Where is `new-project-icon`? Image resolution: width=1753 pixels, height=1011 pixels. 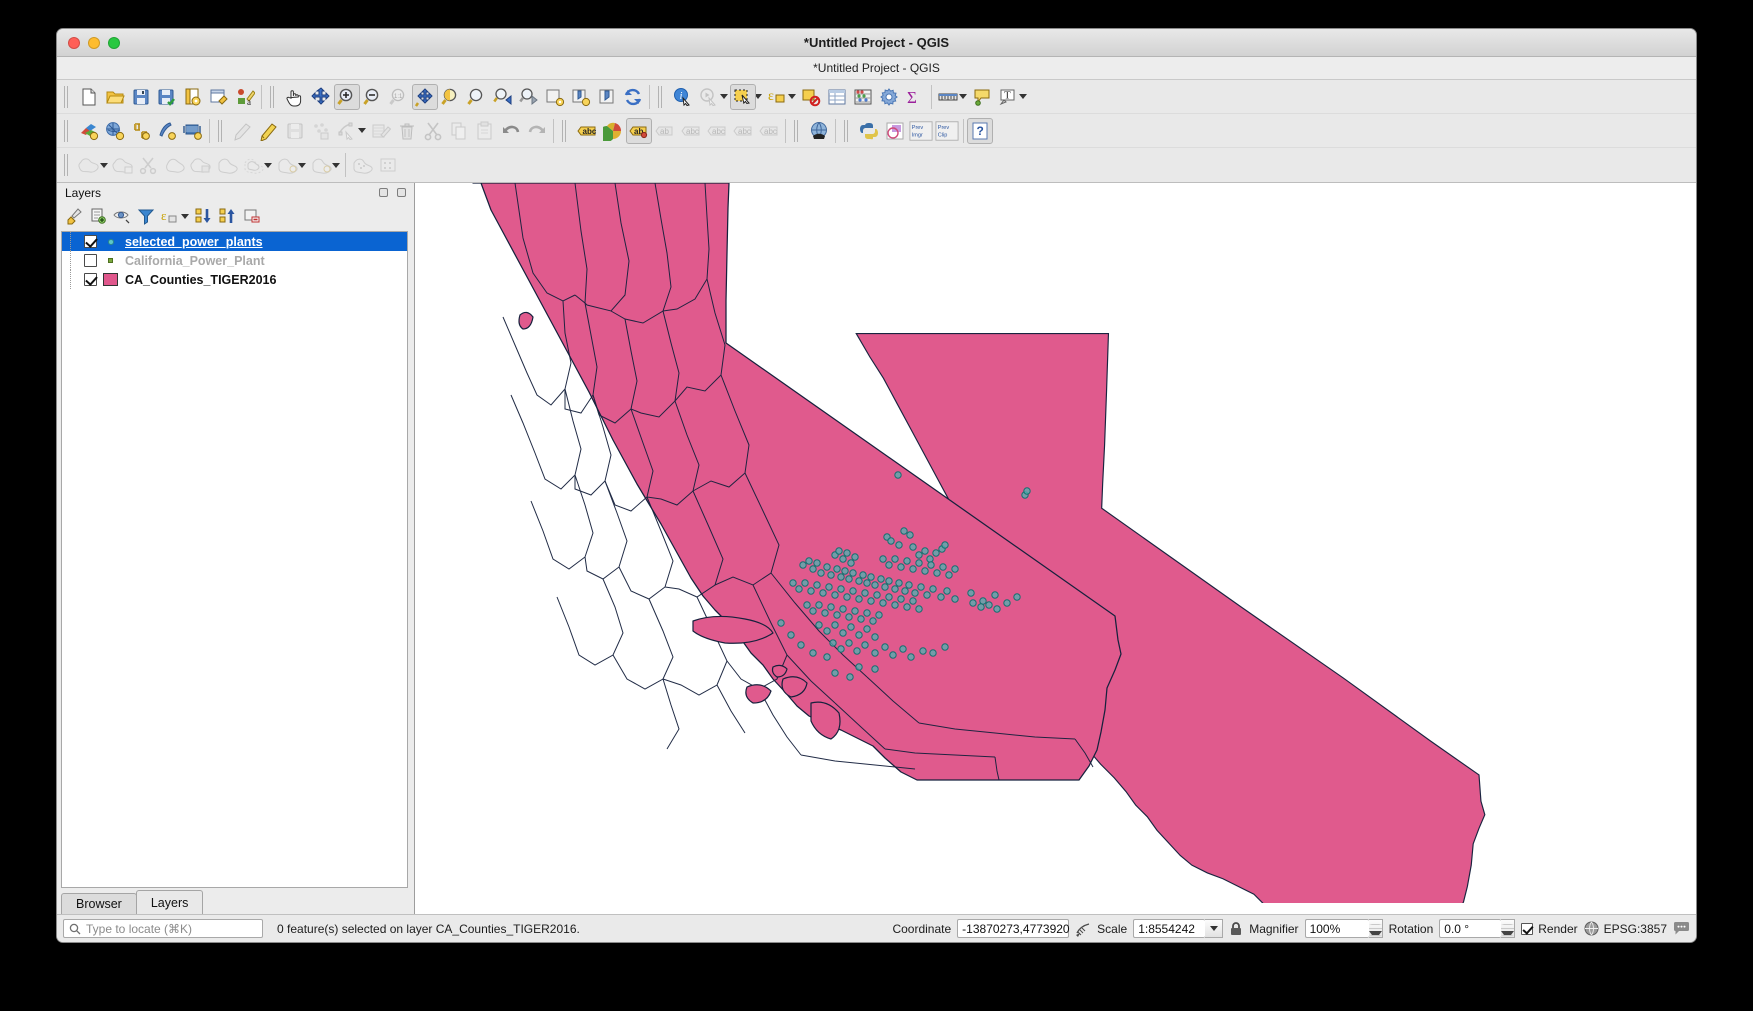 new-project-icon is located at coordinates (89, 97).